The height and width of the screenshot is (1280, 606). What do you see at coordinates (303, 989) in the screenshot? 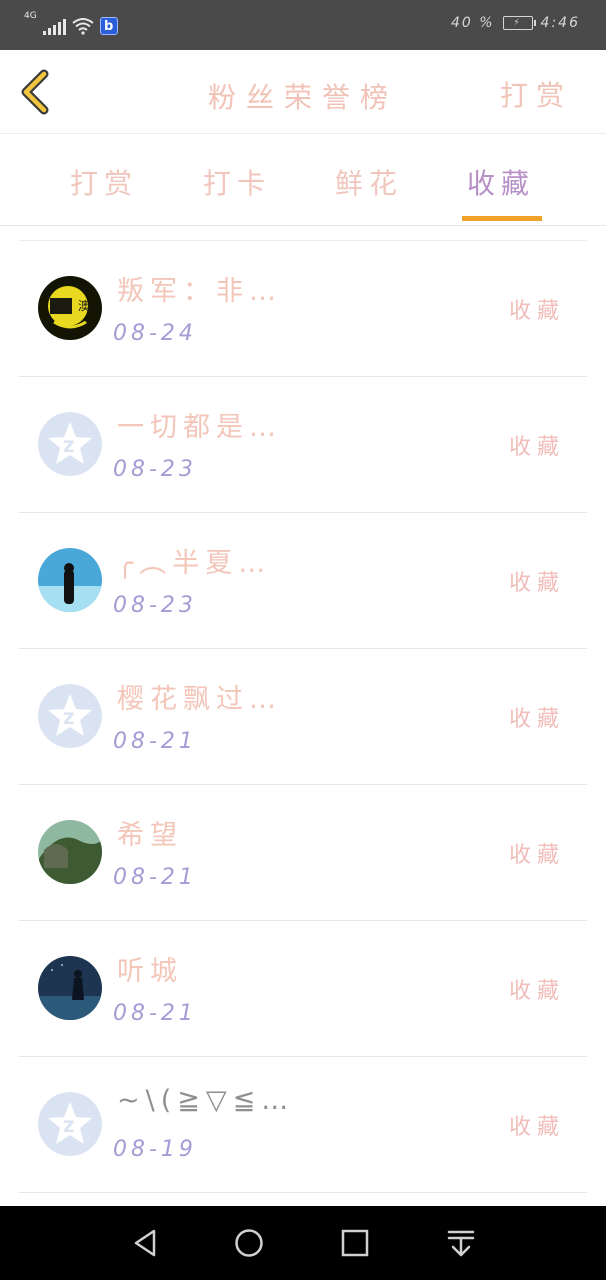
I see `list-item: 听城 08-21 收藏` at bounding box center [303, 989].